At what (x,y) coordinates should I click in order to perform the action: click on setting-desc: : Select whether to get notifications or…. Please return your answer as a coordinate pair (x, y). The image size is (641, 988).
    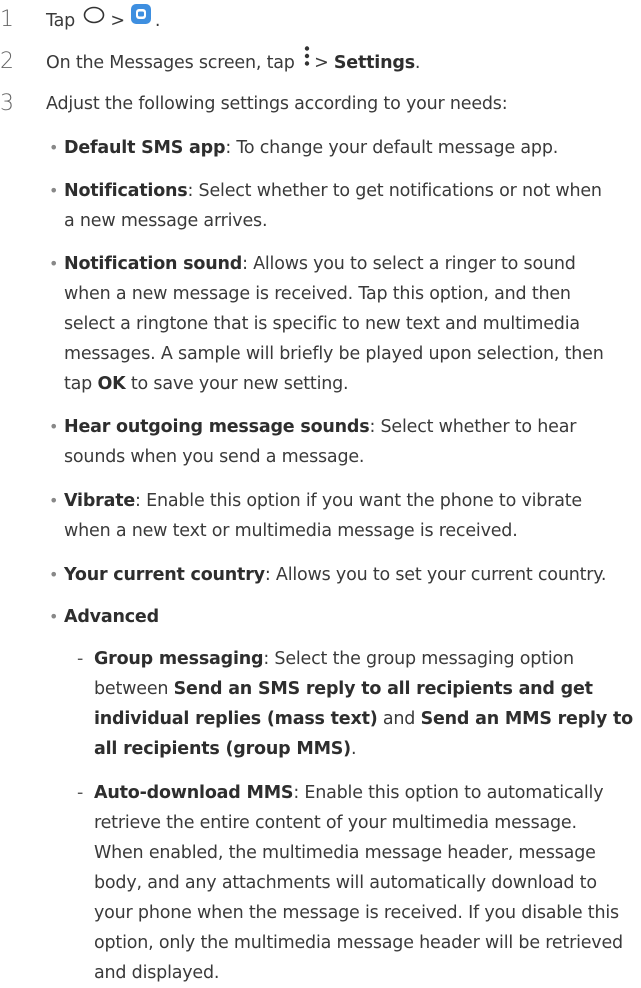
    Looking at the image, I should click on (395, 191).